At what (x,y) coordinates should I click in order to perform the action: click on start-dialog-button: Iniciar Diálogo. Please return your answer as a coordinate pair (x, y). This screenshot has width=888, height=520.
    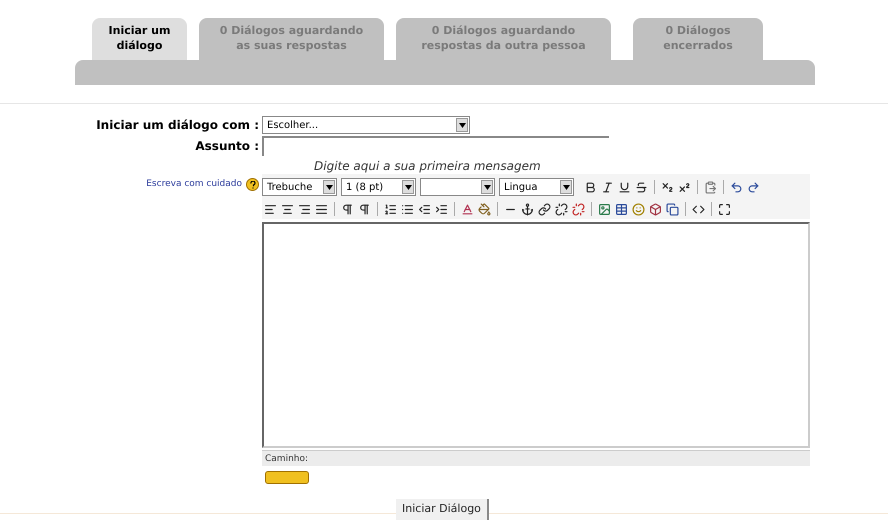
    Looking at the image, I should click on (442, 509).